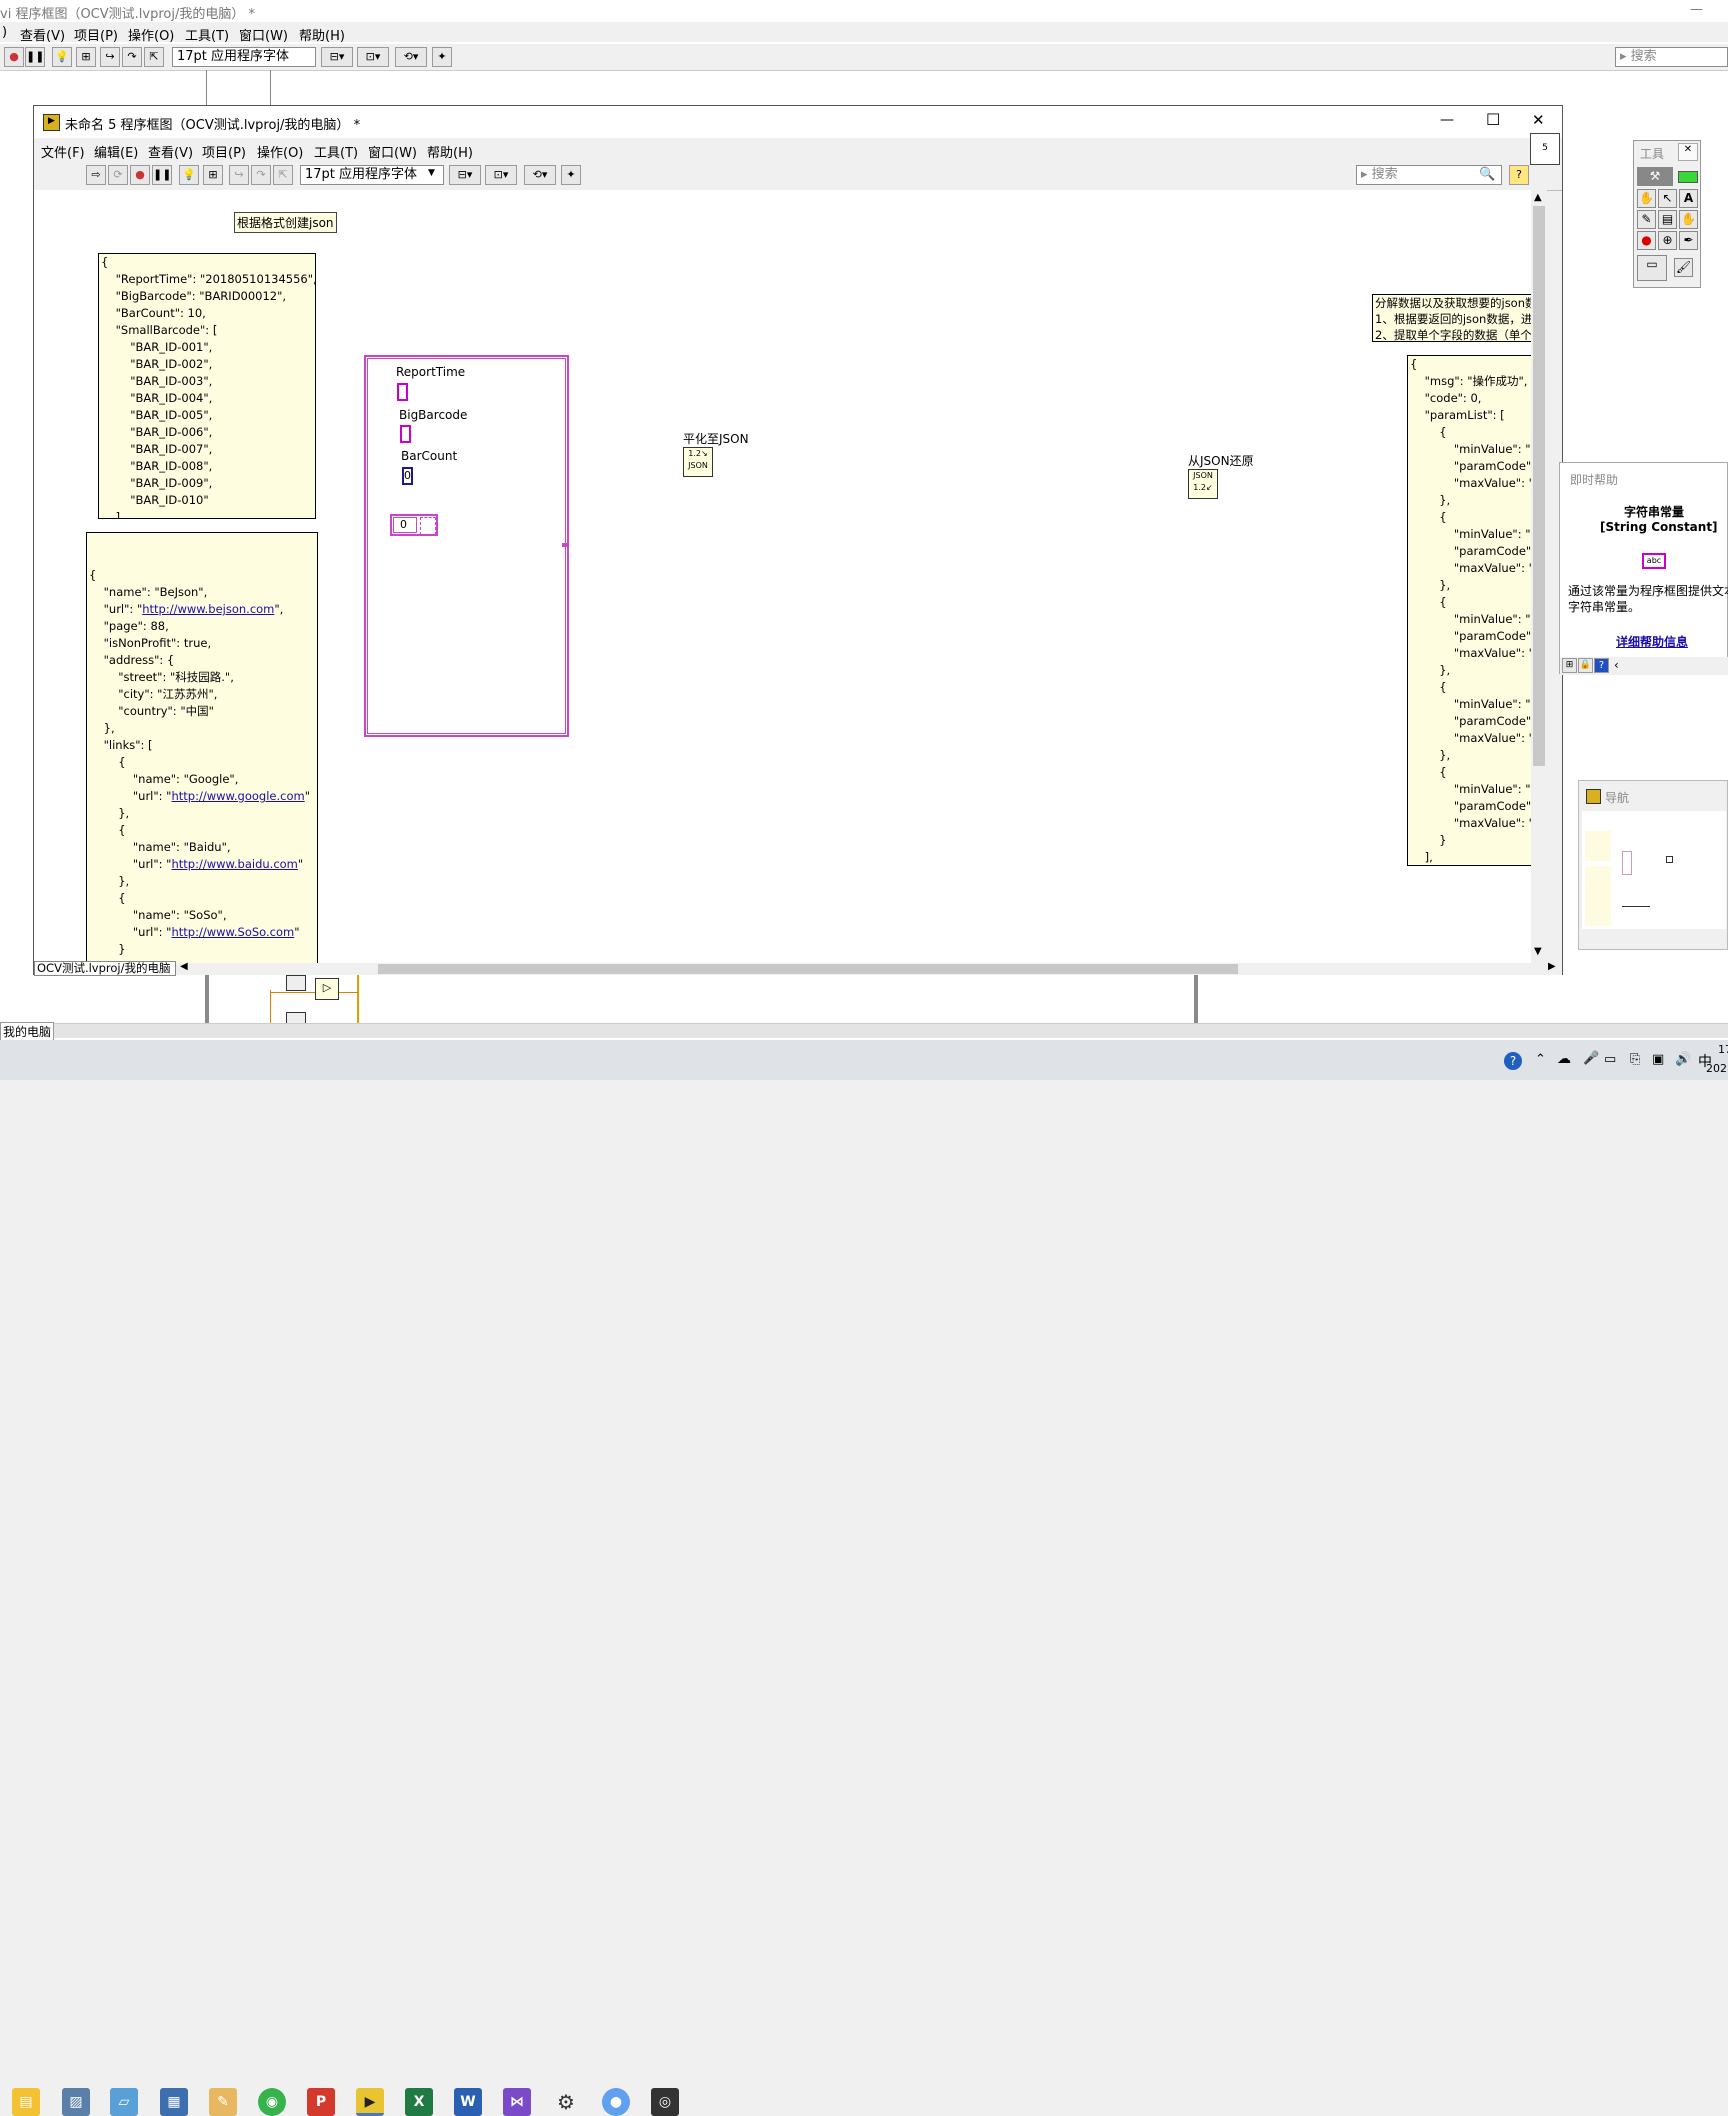  Describe the element at coordinates (1487, 174) in the screenshot. I see `search-icon: 🔍` at that location.